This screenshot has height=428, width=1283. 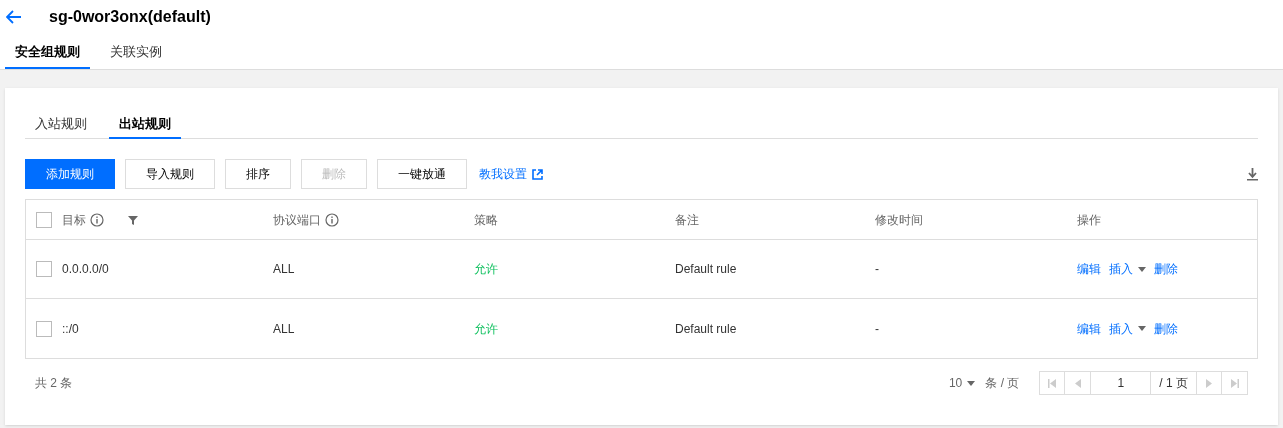 I want to click on tab: 安全组规则, so click(x=47, y=55).